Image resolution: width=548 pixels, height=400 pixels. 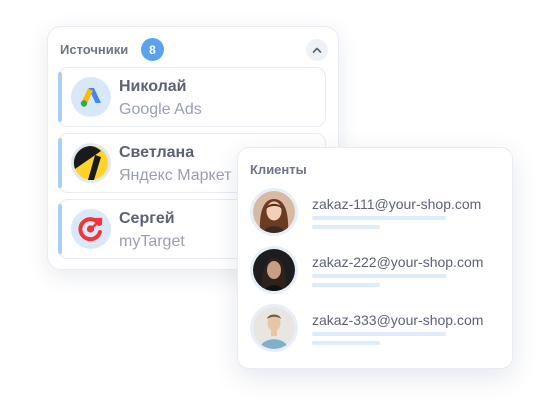 What do you see at coordinates (152, 49) in the screenshot?
I see `sources-count-badge: 8` at bounding box center [152, 49].